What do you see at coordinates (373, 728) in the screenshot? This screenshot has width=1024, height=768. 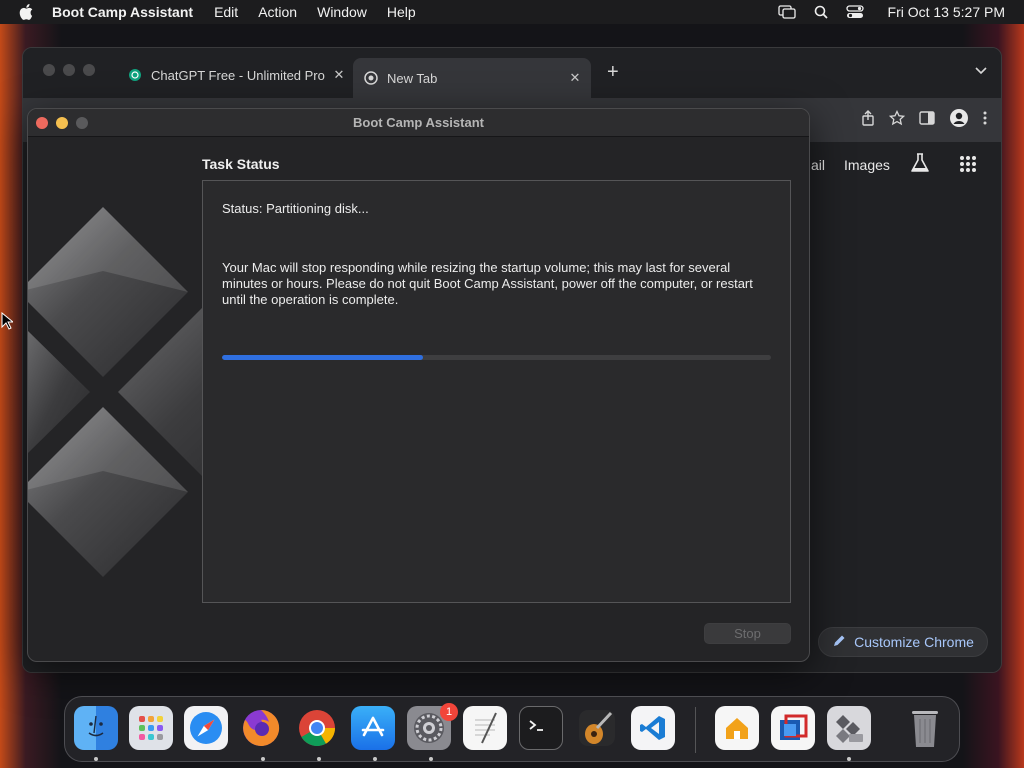 I see `app-store-icon` at bounding box center [373, 728].